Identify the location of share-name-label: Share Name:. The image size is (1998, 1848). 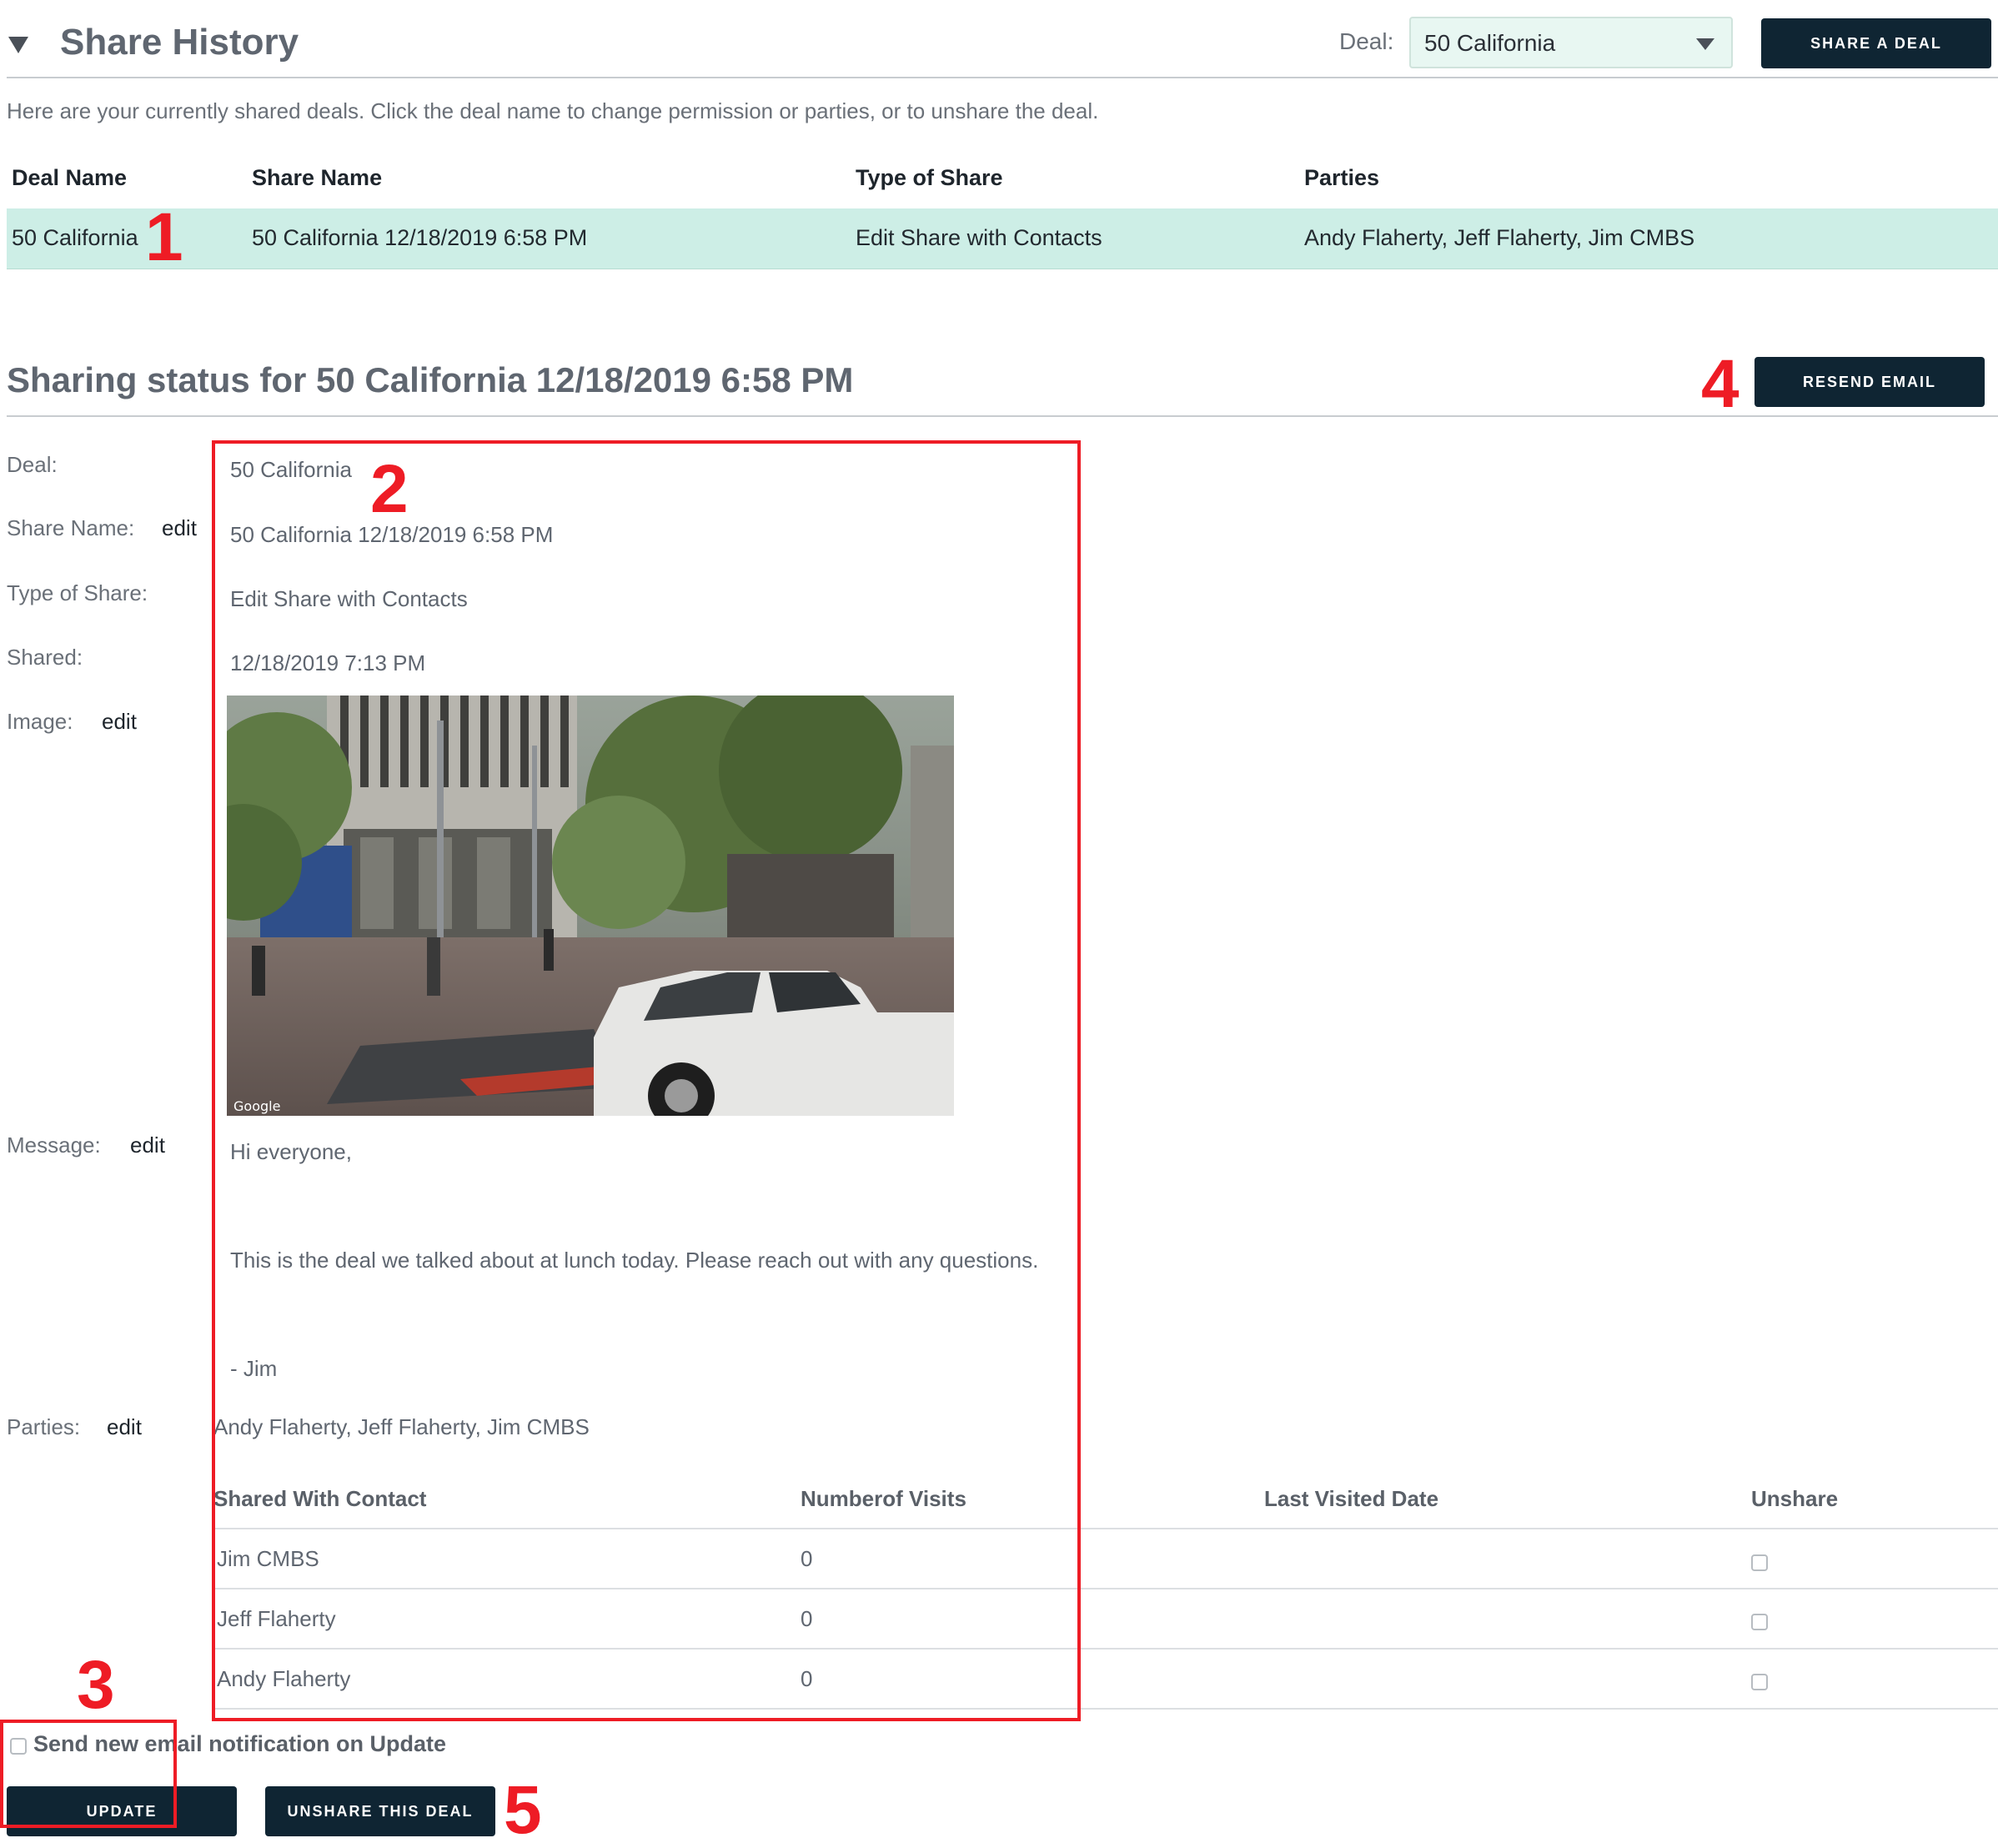
(71, 527).